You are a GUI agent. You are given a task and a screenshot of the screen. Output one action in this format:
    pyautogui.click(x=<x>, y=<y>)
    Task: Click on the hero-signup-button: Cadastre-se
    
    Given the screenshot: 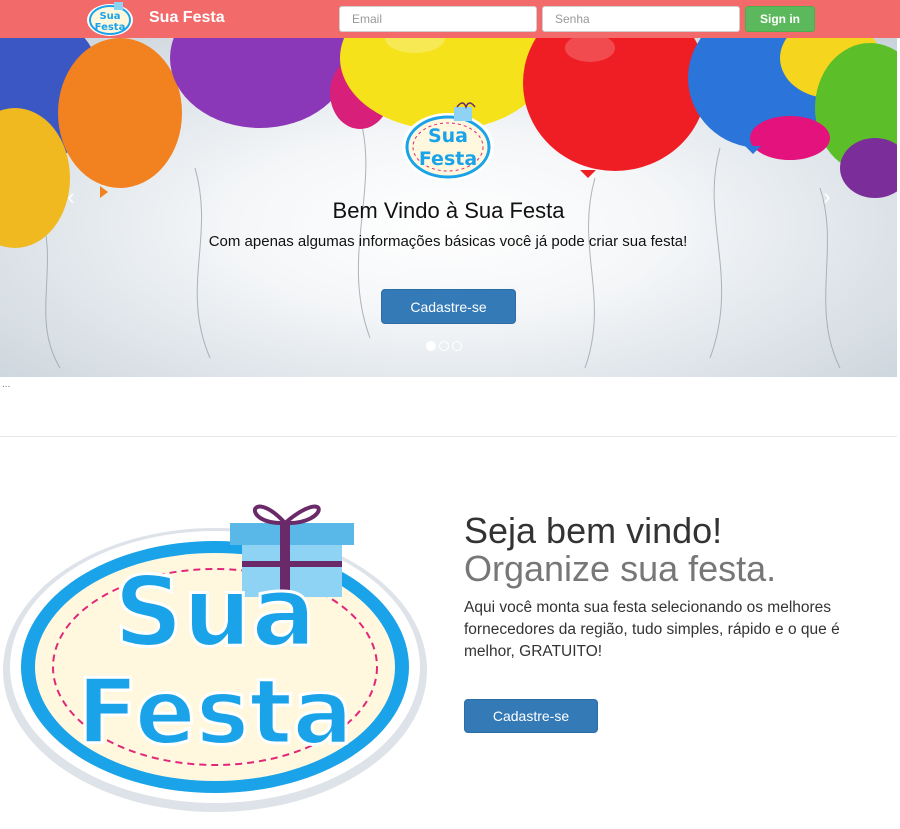 What is the action you would take?
    pyautogui.click(x=448, y=306)
    